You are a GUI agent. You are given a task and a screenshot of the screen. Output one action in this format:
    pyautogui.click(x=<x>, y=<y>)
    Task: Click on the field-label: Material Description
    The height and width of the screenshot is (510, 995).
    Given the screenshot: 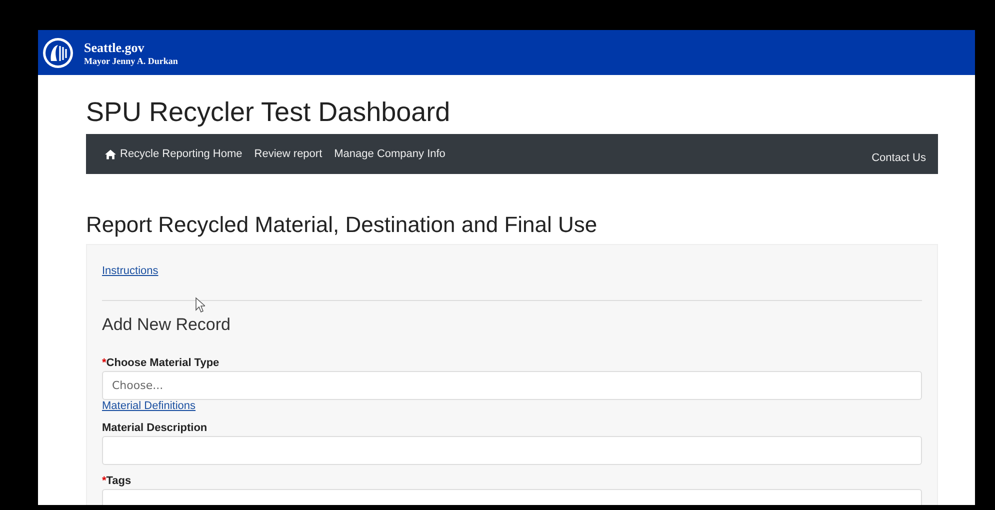 What is the action you would take?
    pyautogui.click(x=155, y=428)
    